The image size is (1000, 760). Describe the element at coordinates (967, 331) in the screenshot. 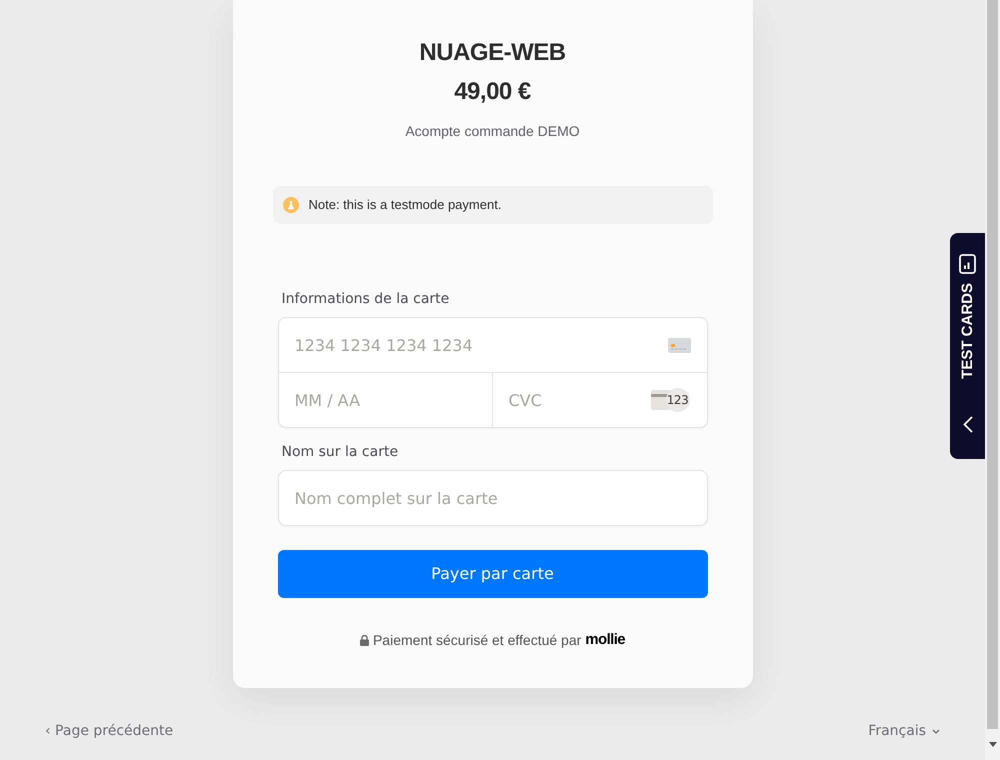

I see `test-cards-label: TEST CARDS` at that location.